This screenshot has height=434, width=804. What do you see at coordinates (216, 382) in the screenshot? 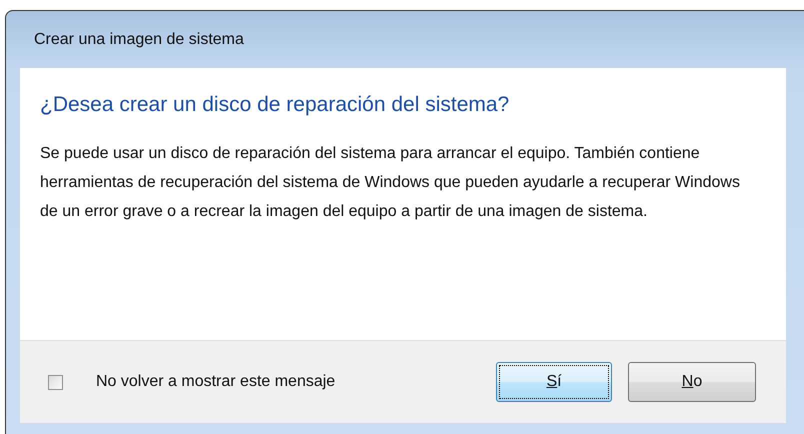
I see `checkbox-label: No volver a mostrar este mensaje` at bounding box center [216, 382].